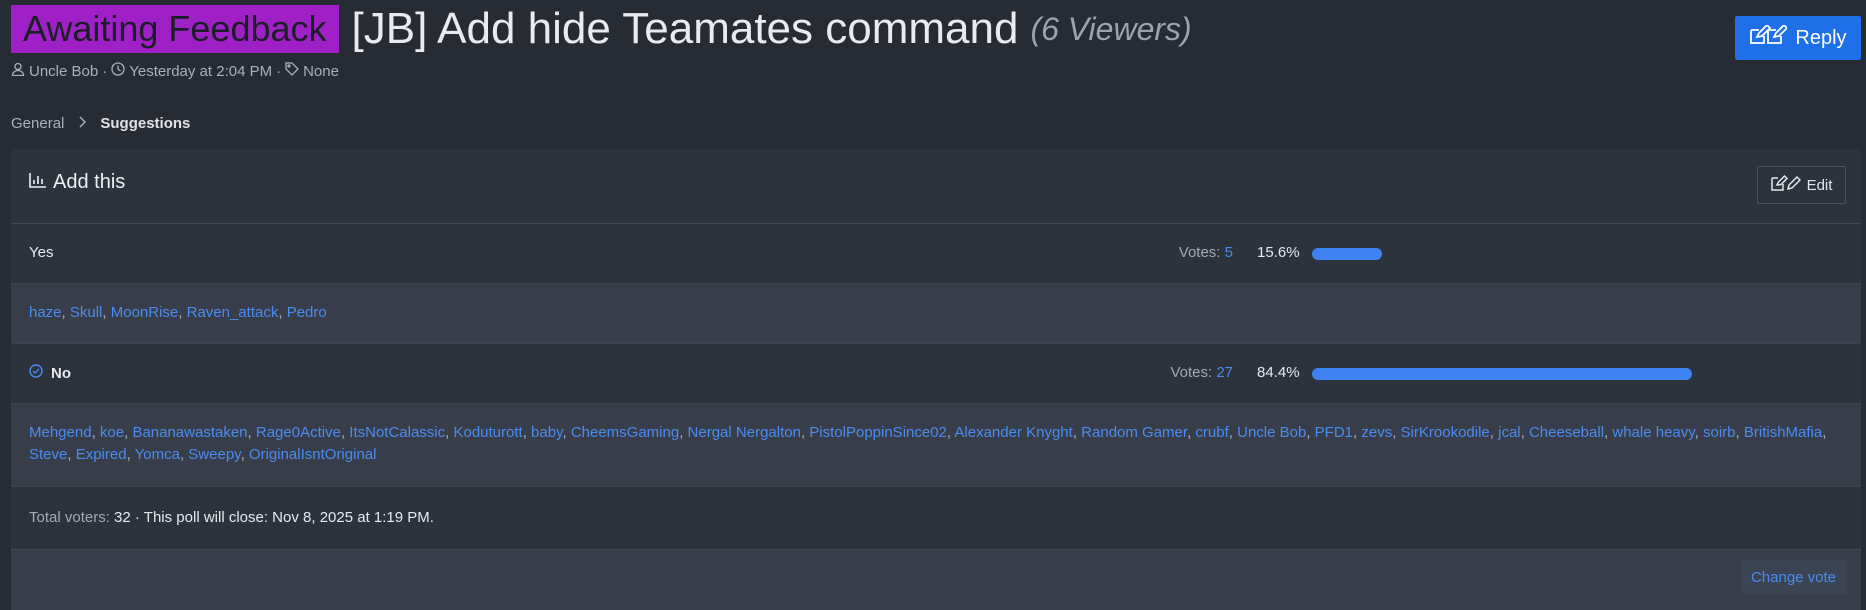  I want to click on option-votes: Votes: 27, so click(1201, 372).